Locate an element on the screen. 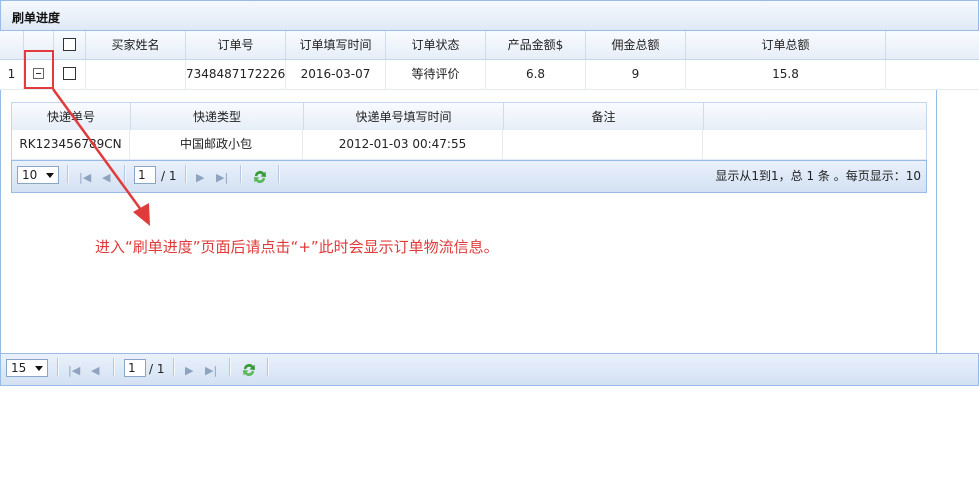  refresh-icon is located at coordinates (249, 370).